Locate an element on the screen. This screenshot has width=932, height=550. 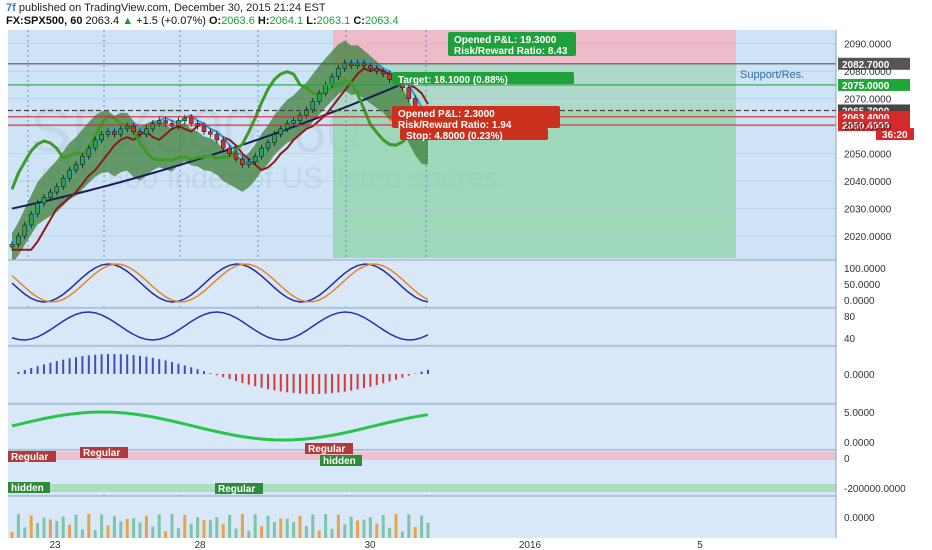
long-trade-label-text: Opened P&L: 19.3000 is located at coordinates (505, 40).